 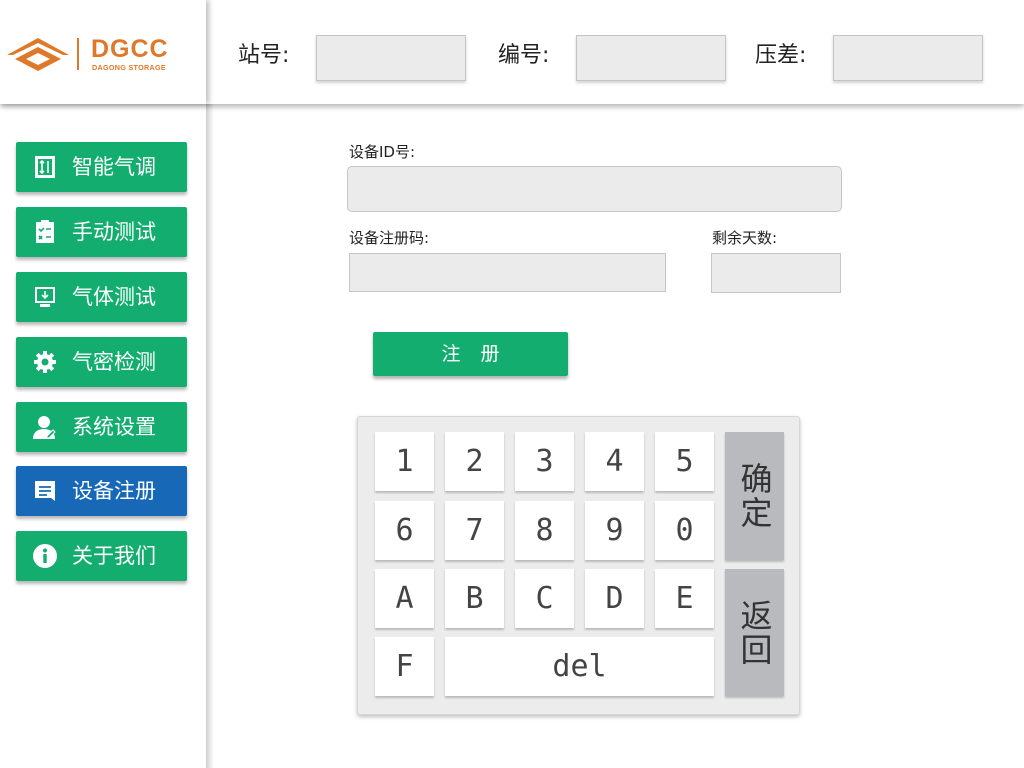 I want to click on delete-key: del, so click(x=579, y=666).